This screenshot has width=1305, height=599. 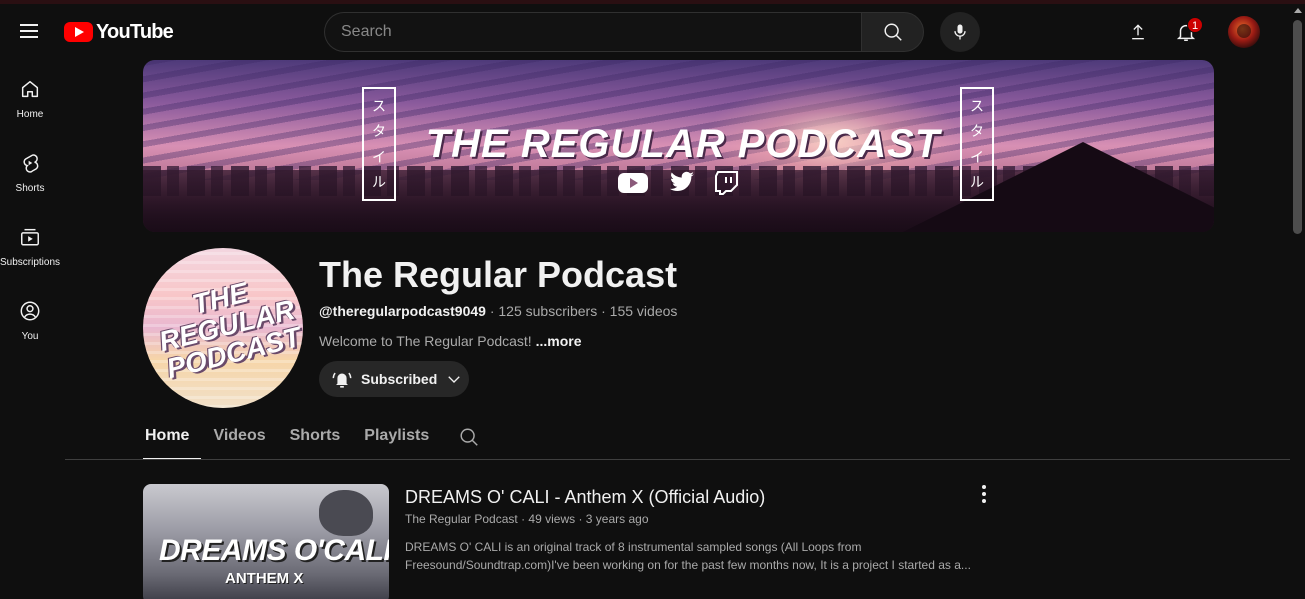 I want to click on banner-title: THE REGULAR PODCAST, so click(x=683, y=144).